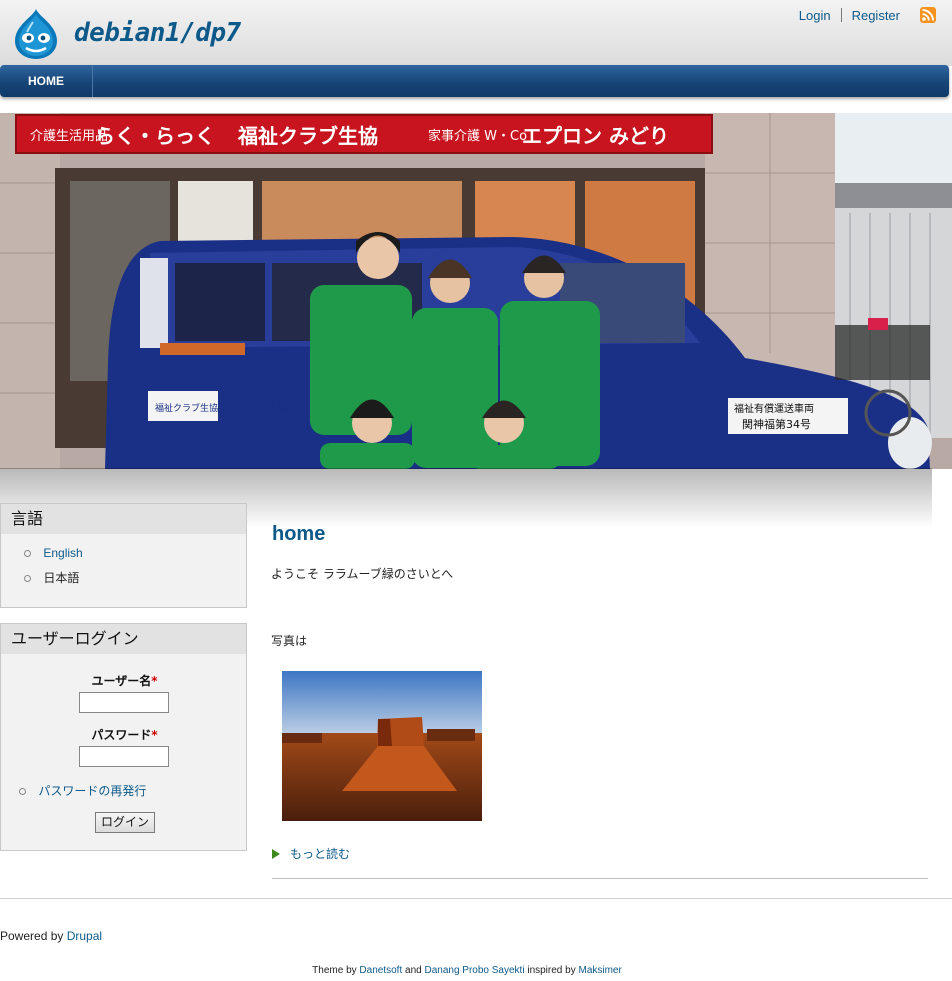 The height and width of the screenshot is (981, 952). Describe the element at coordinates (476, 898) in the screenshot. I see `footer-divider` at that location.